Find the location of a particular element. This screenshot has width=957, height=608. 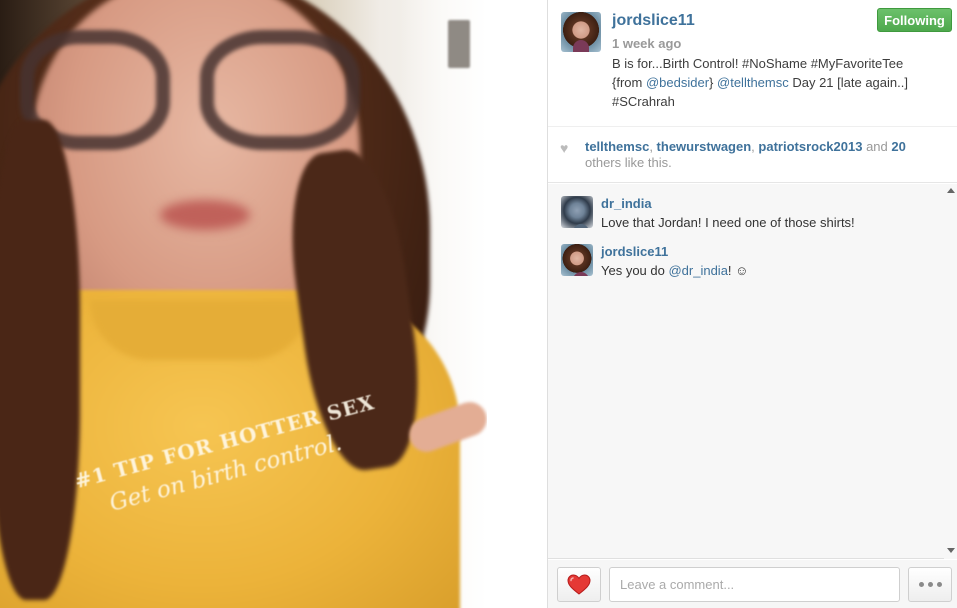

liker-username: thewurstwagen is located at coordinates (704, 146).